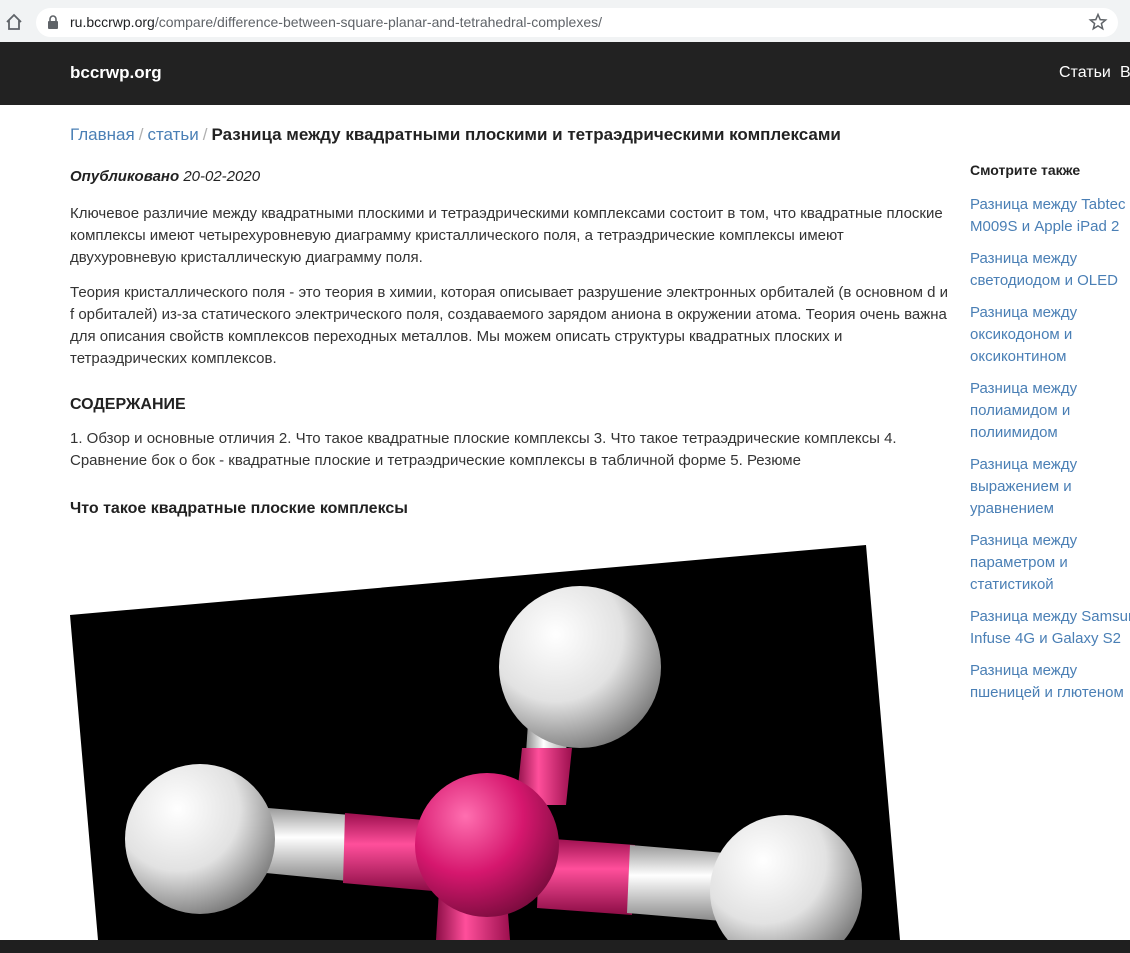 The image size is (1130, 953). What do you see at coordinates (510, 176) in the screenshot?
I see `published-line: Опубликовано 20-02-2020` at bounding box center [510, 176].